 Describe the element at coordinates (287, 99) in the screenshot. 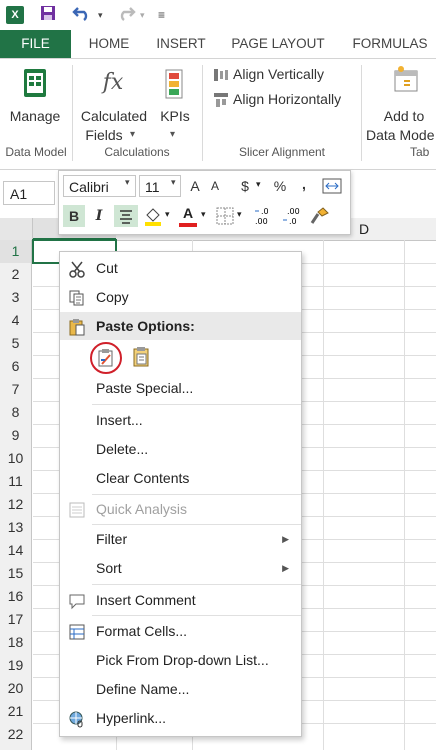

I see `align-horizontally-label: Align Horizontally` at that location.